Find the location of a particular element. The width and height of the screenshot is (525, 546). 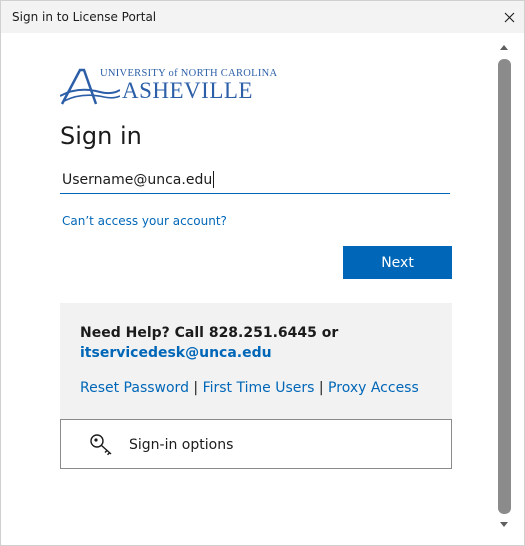

username-value: Username@unca.edu is located at coordinates (137, 179).